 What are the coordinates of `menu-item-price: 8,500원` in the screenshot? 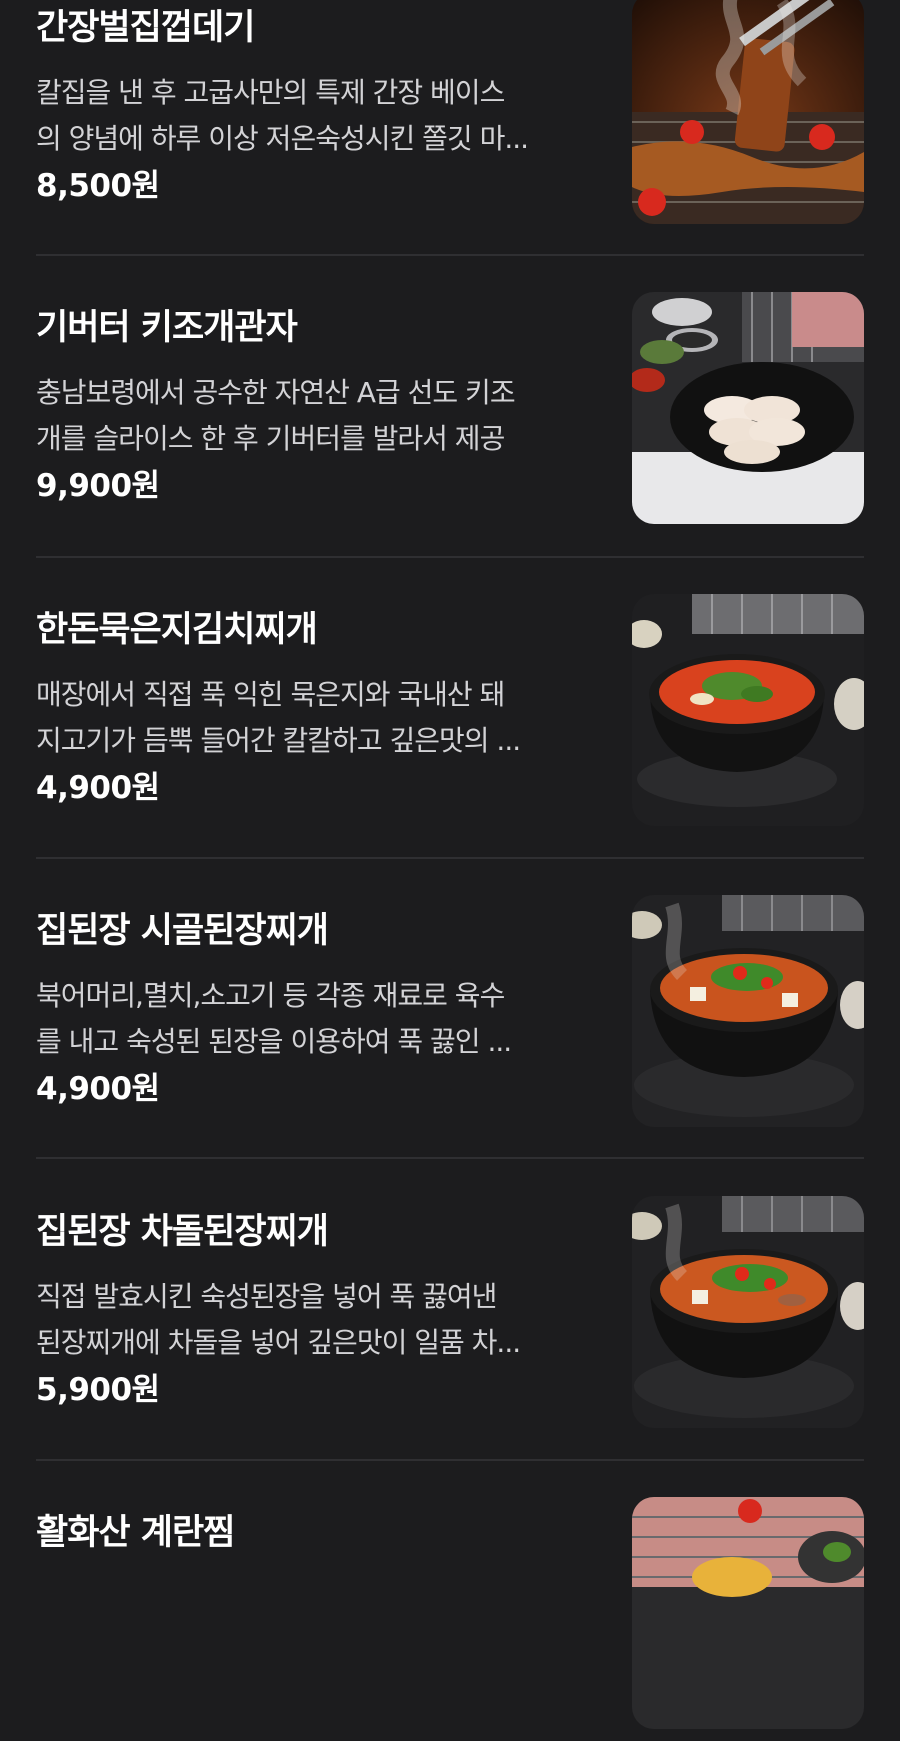 It's located at (98, 186).